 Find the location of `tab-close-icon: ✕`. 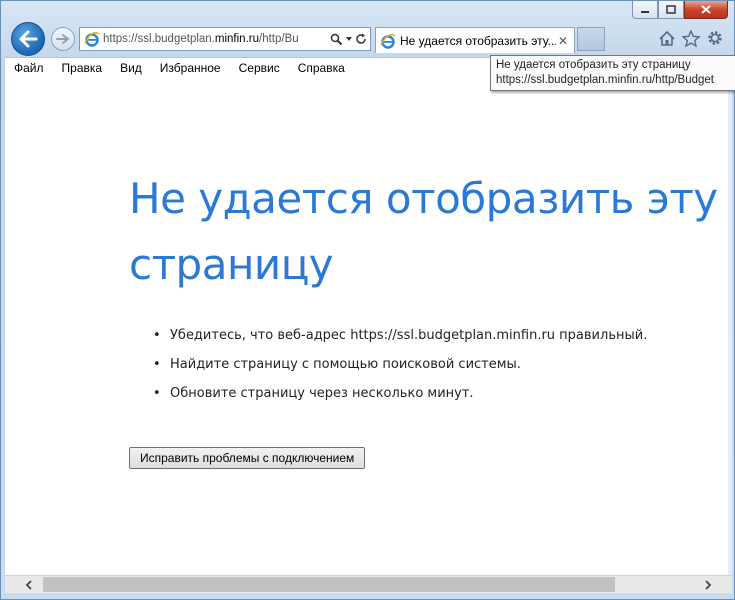

tab-close-icon: ✕ is located at coordinates (563, 41).